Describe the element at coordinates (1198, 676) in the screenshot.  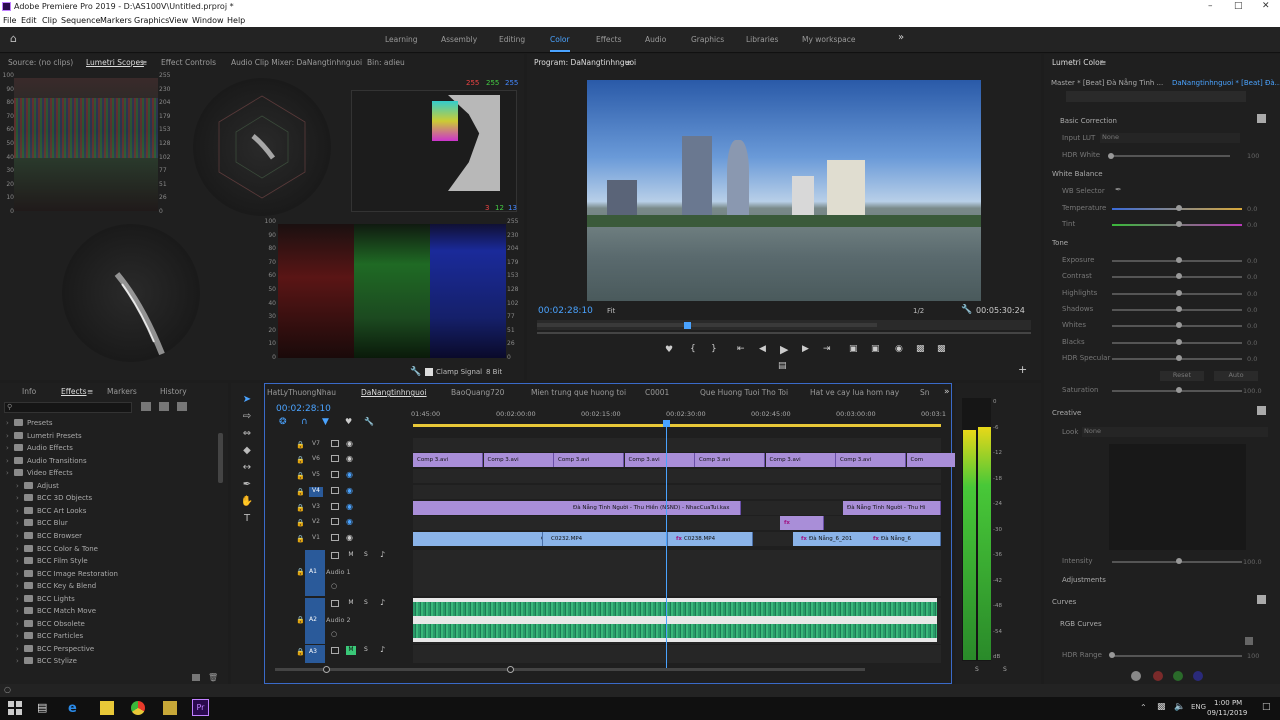
I see `curve-blue-dot` at that location.